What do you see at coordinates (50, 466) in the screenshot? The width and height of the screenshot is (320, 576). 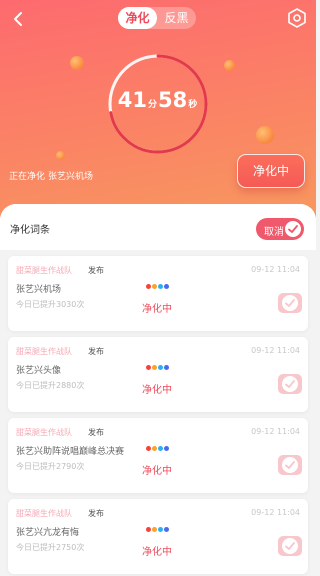 I see `today-count: 今日已提升2790次` at bounding box center [50, 466].